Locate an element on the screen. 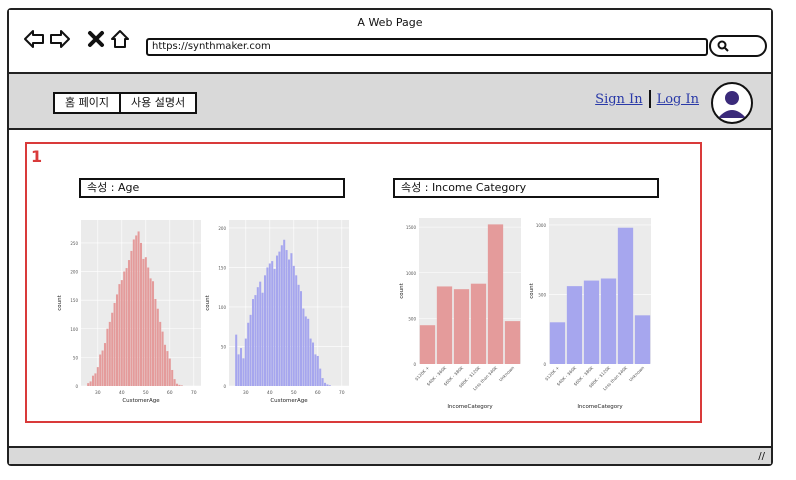 The height and width of the screenshot is (480, 796). avatar is located at coordinates (732, 103).